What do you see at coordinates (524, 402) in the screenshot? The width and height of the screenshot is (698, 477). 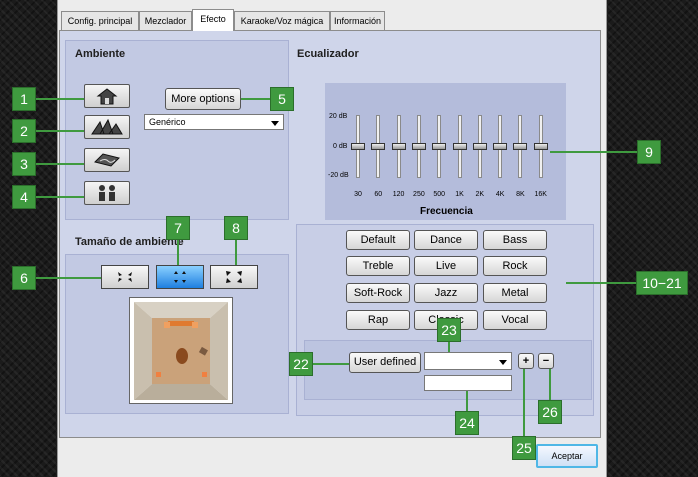 I see `callout-25-line` at bounding box center [524, 402].